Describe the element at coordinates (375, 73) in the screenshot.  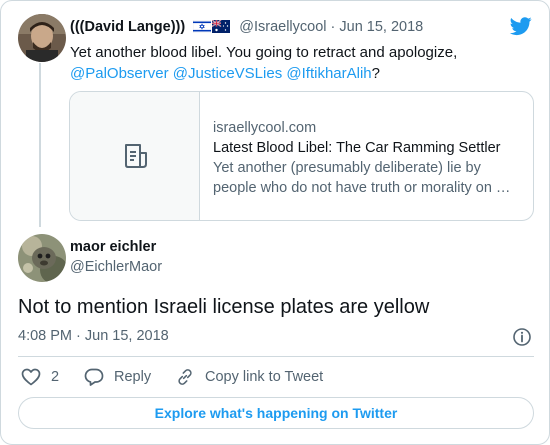
I see `tweet-text-end: ?` at that location.